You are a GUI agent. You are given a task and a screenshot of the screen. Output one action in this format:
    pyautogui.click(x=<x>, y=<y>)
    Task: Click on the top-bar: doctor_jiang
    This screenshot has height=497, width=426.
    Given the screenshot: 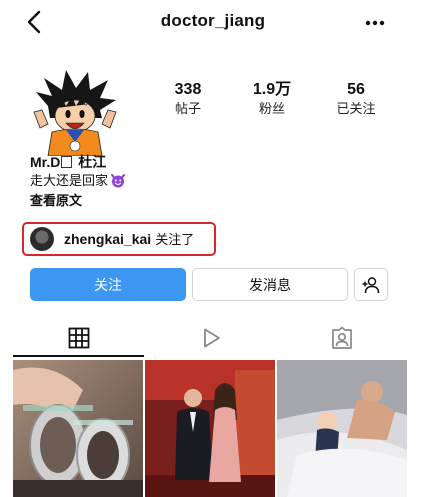 What is the action you would take?
    pyautogui.click(x=213, y=23)
    